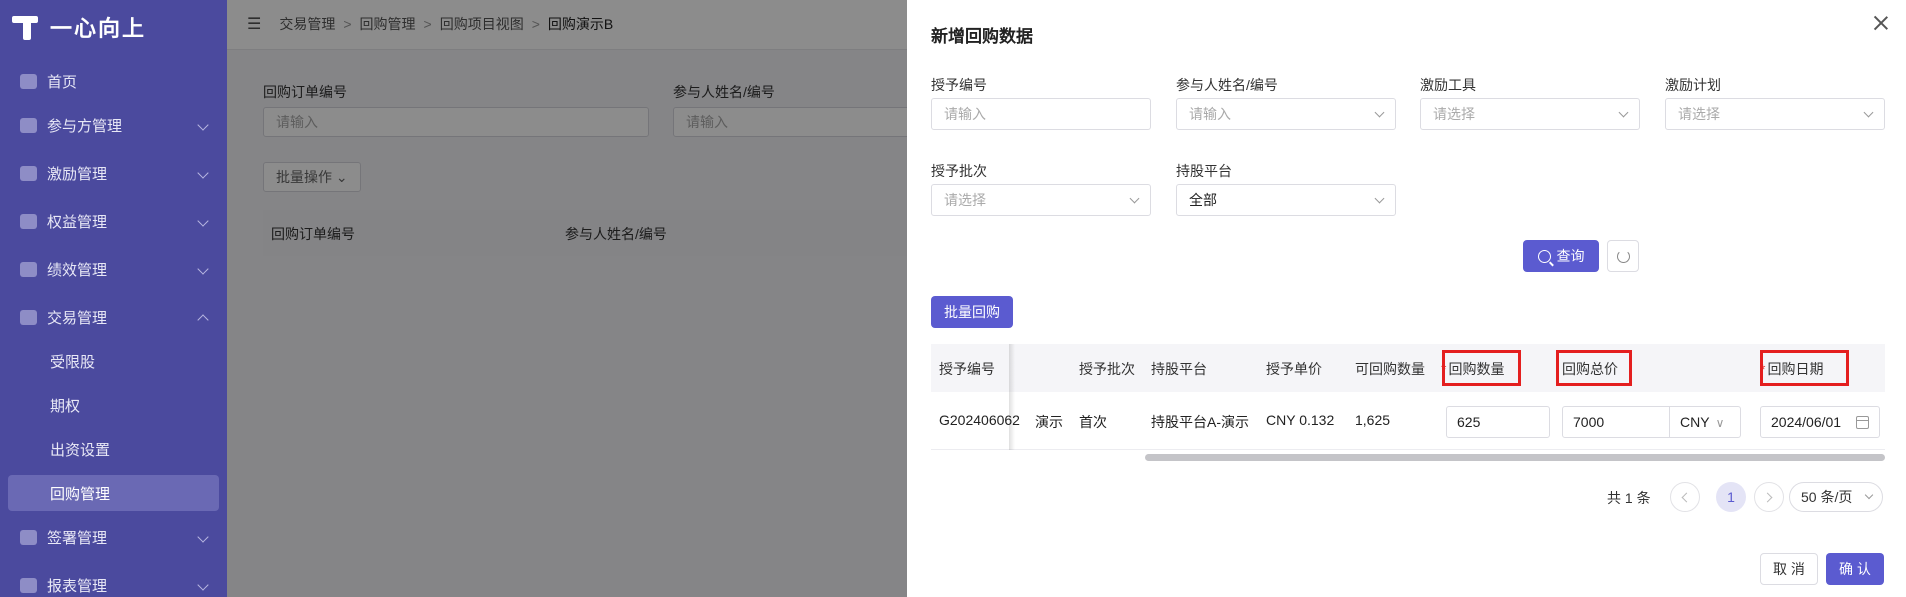 The height and width of the screenshot is (597, 1906). I want to click on sub-item-label: 回购管理, so click(80, 494).